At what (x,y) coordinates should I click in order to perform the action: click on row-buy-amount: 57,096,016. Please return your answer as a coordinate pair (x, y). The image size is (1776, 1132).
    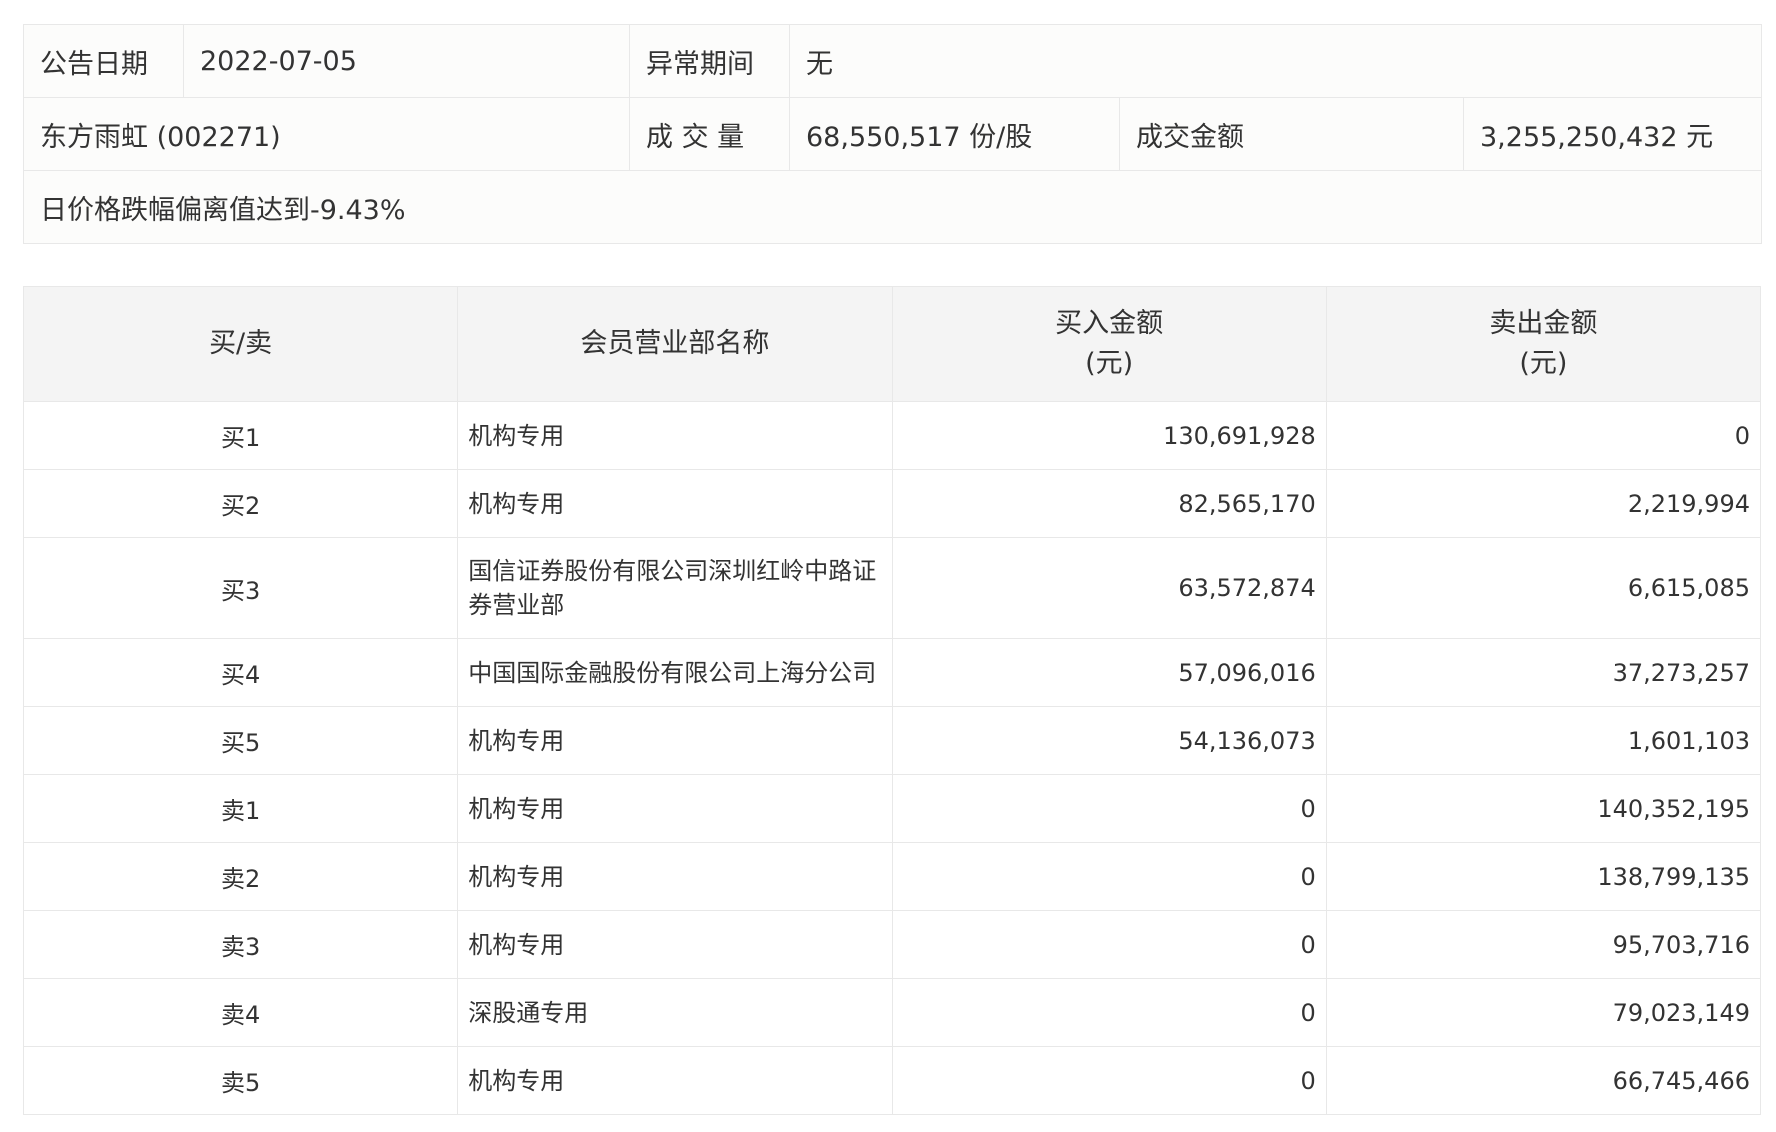
    Looking at the image, I should click on (1109, 672).